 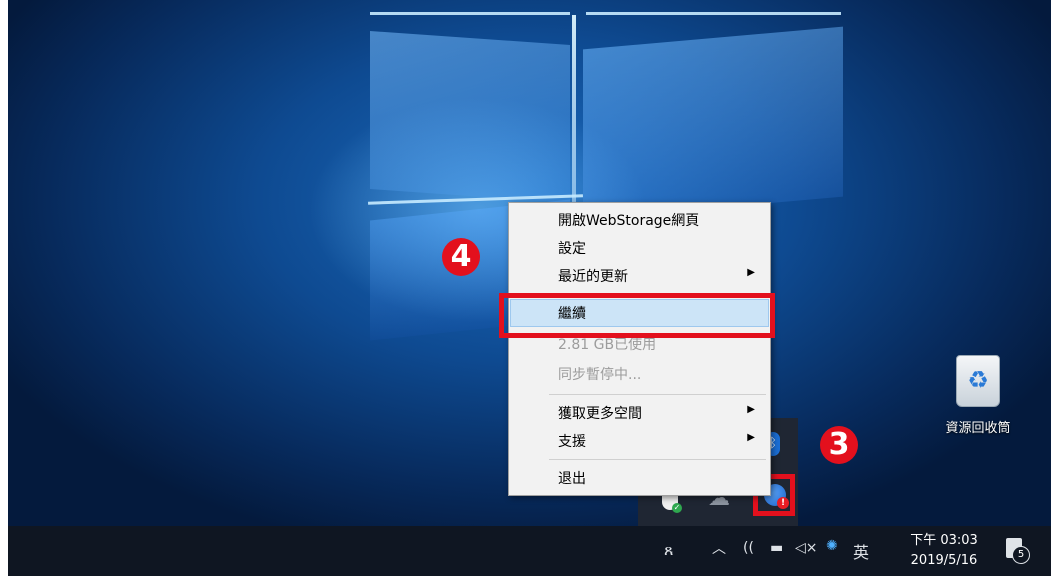 I want to click on step-badge-3: 3, so click(x=839, y=445).